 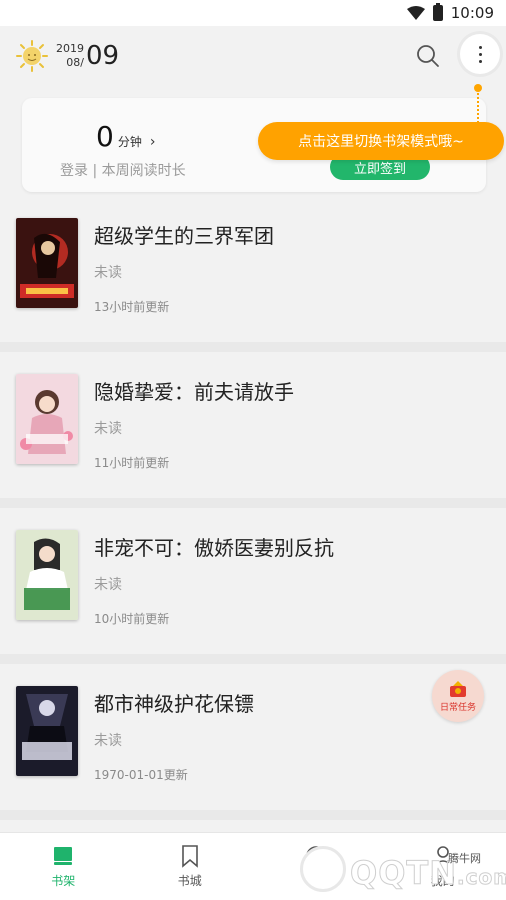 What do you see at coordinates (437, 12) in the screenshot?
I see `battery-icon` at bounding box center [437, 12].